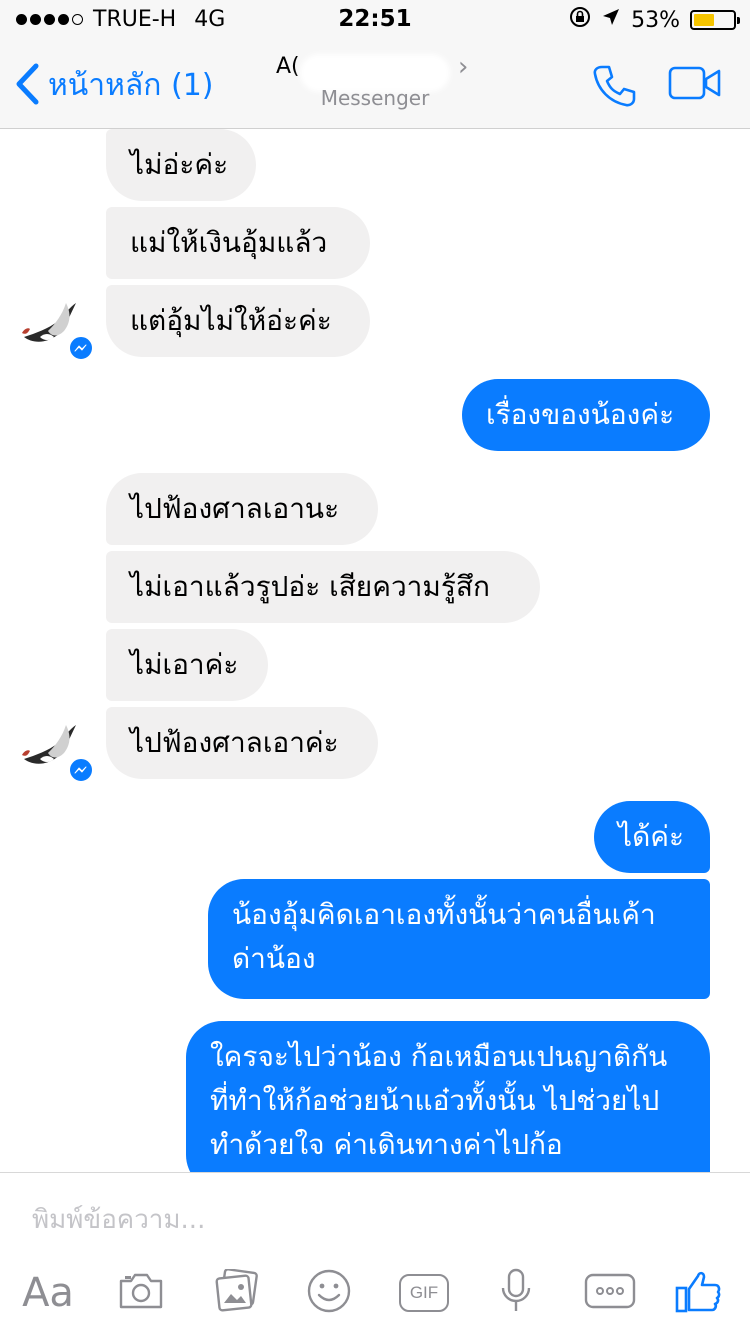 The height and width of the screenshot is (1335, 750). I want to click on text-style-button: Aa, so click(48, 1293).